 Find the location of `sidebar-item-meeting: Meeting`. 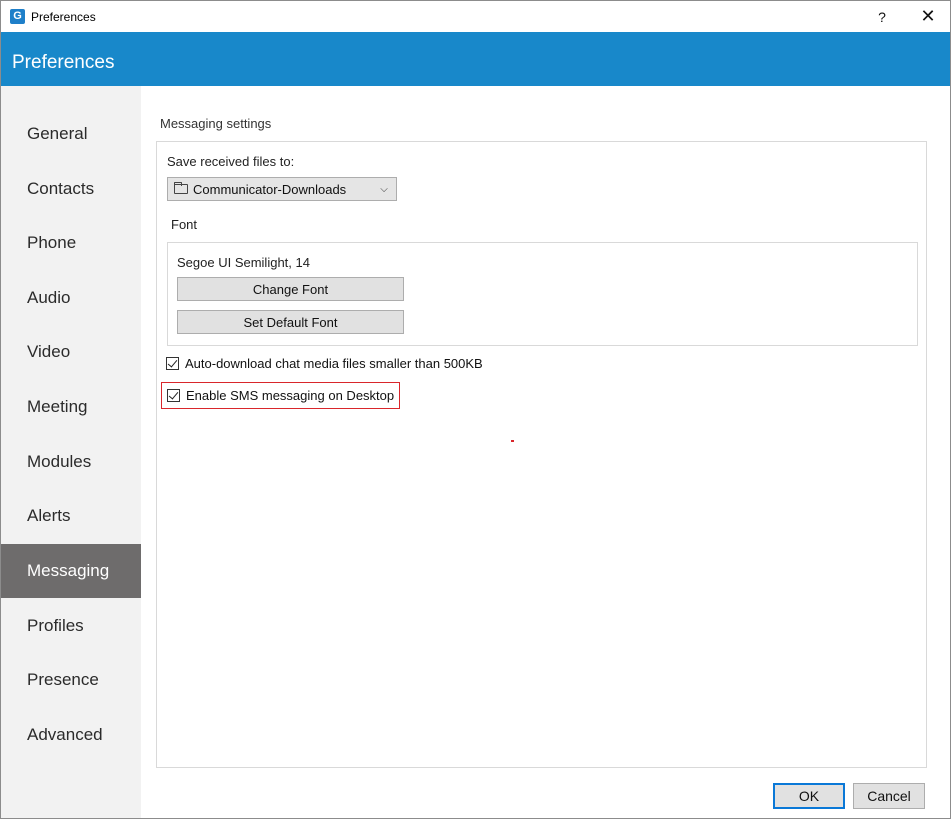

sidebar-item-meeting: Meeting is located at coordinates (71, 407).